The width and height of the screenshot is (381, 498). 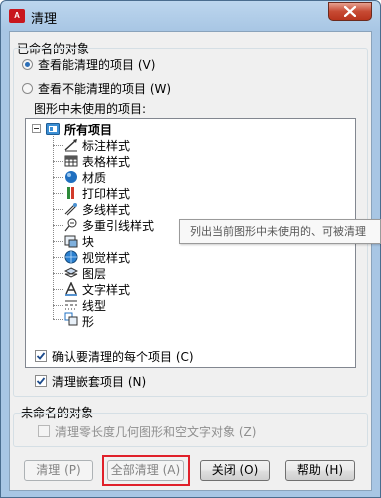 What do you see at coordinates (88, 241) in the screenshot?
I see `tree-item-blocks: 块` at bounding box center [88, 241].